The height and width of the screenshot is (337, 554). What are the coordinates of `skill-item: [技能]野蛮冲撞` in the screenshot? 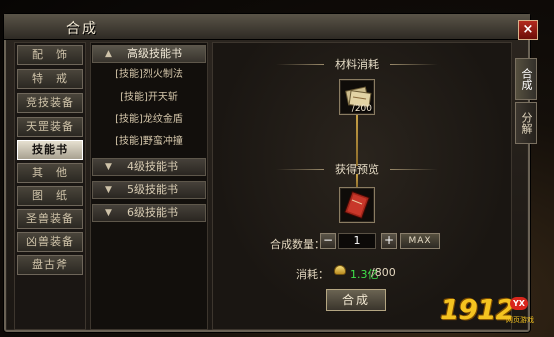 It's located at (149, 142).